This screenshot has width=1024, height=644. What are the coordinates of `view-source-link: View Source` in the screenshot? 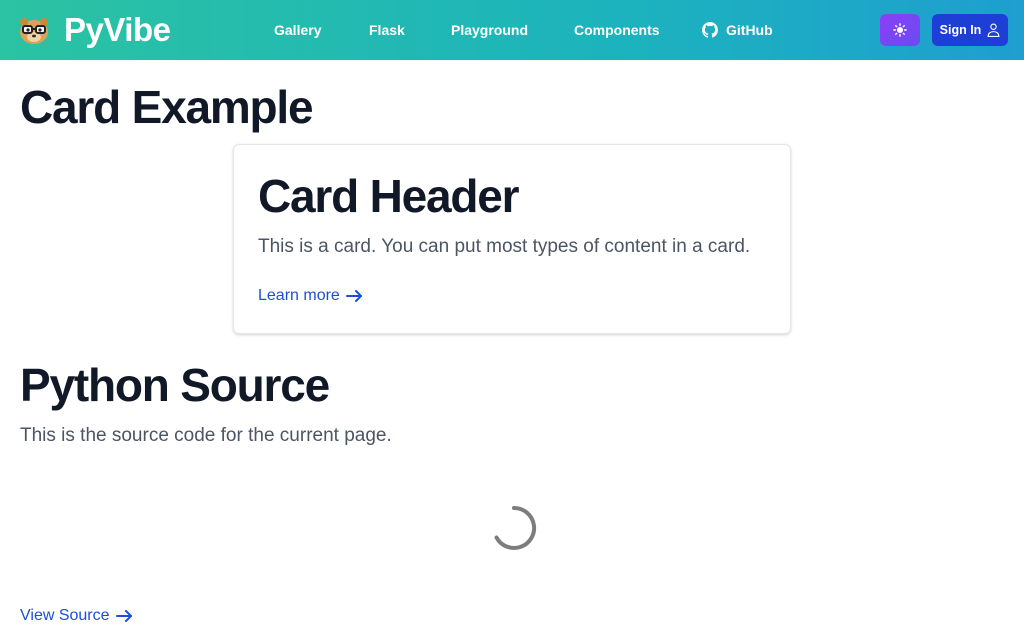 It's located at (76, 616).